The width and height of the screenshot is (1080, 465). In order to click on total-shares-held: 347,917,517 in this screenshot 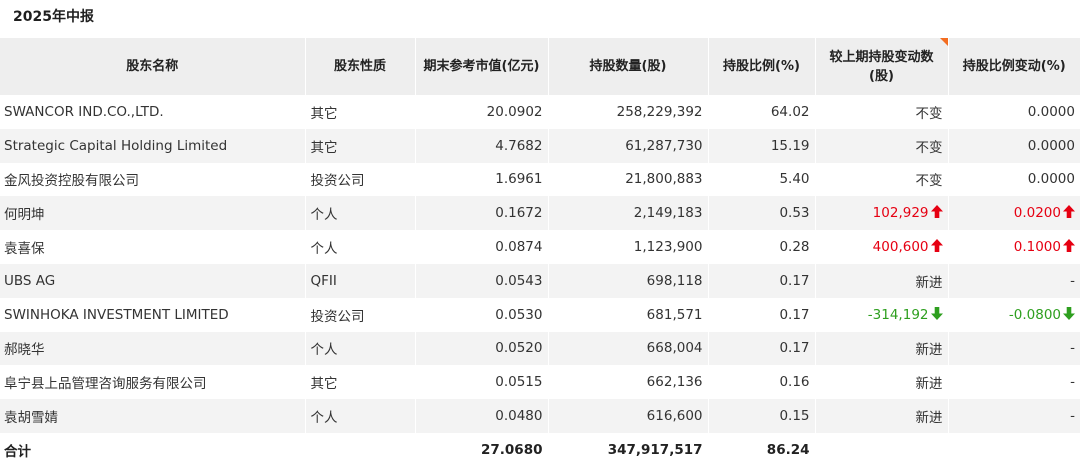, I will do `click(628, 448)`.